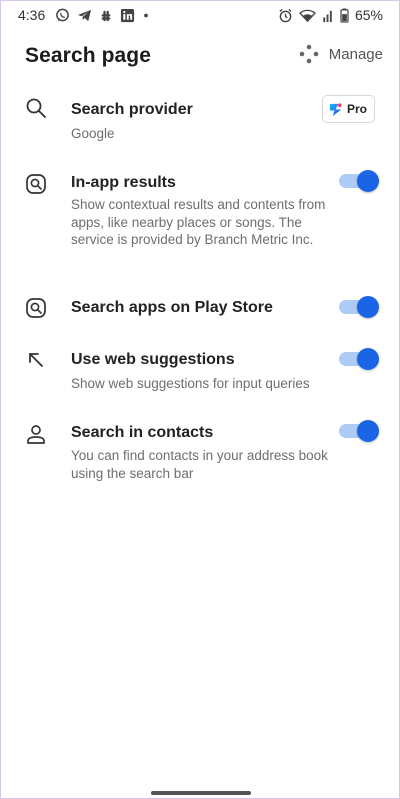  Describe the element at coordinates (356, 109) in the screenshot. I see `pro-label: Pro` at that location.